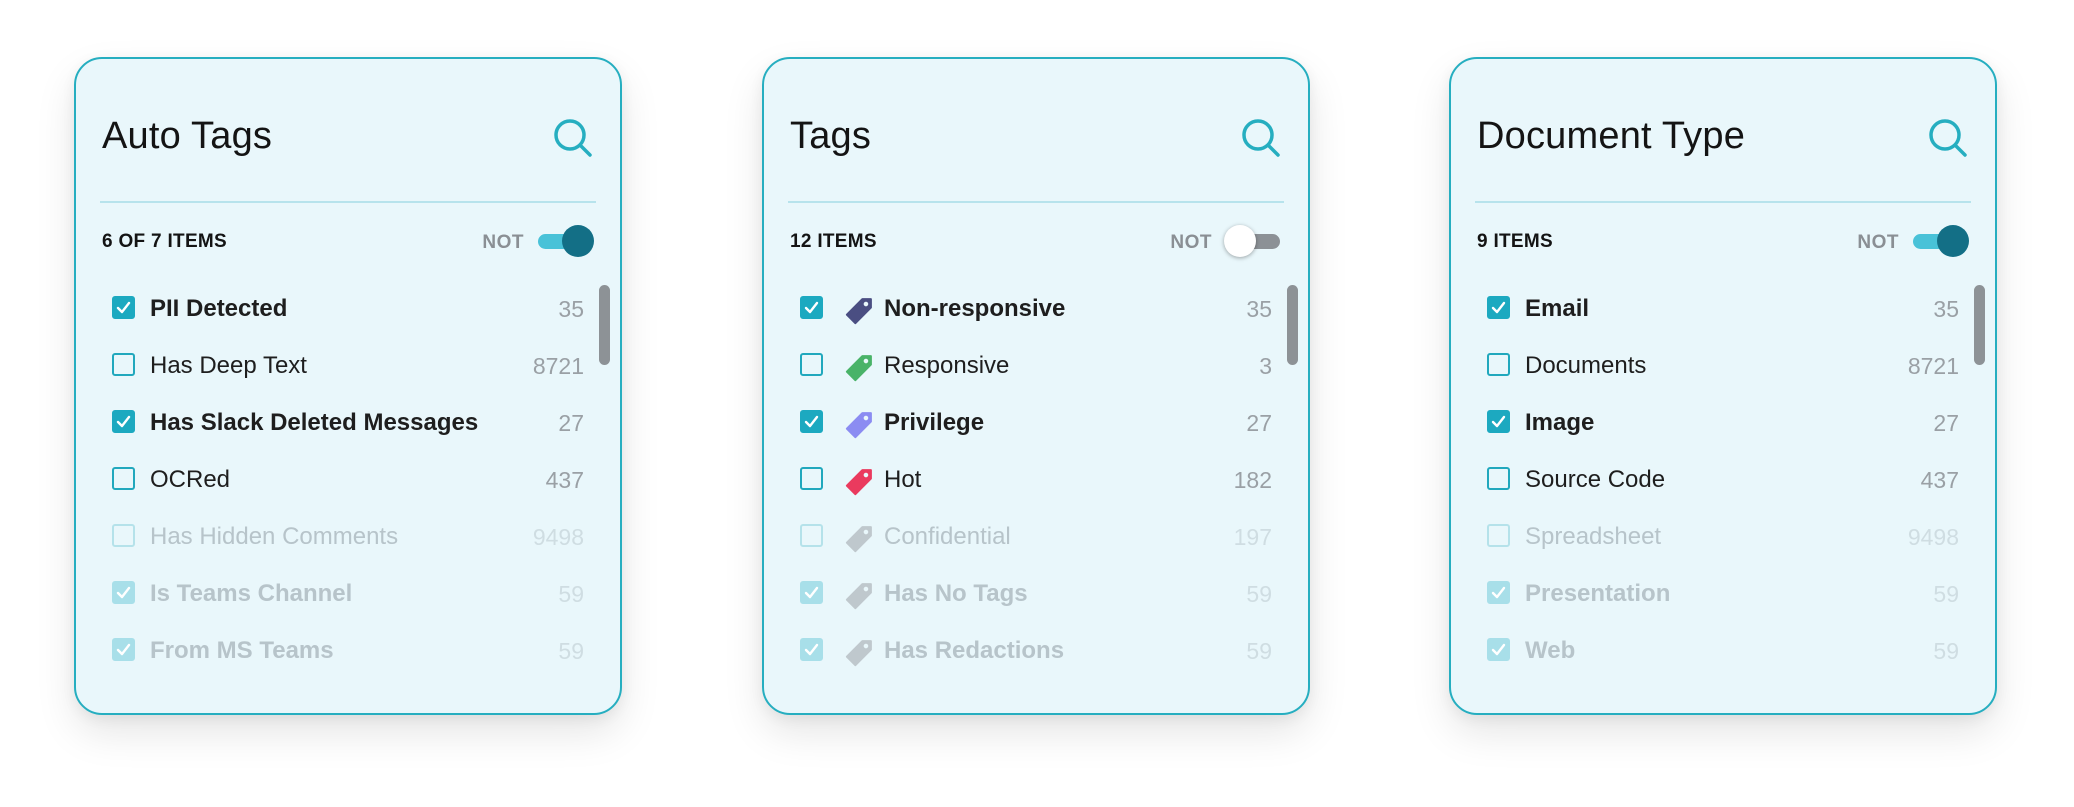  What do you see at coordinates (1595, 479) in the screenshot?
I see `item-label: Source Code` at bounding box center [1595, 479].